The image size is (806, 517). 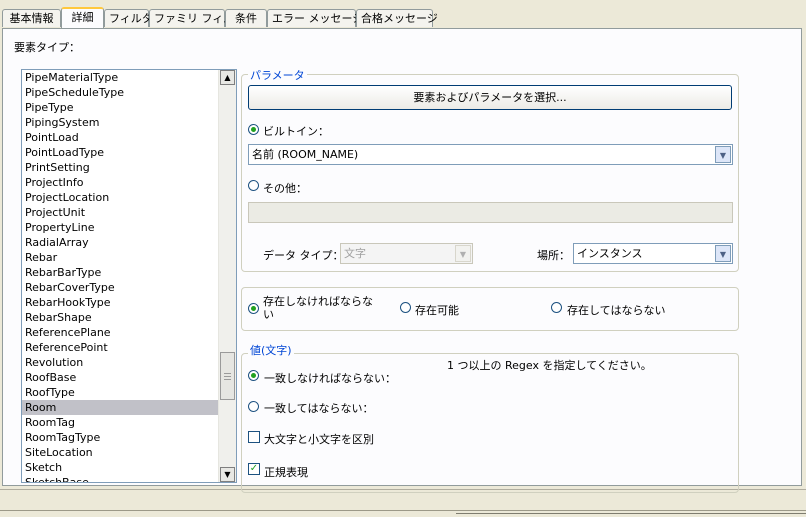 What do you see at coordinates (490, 212) in the screenshot?
I see `other-parameter-field` at bounding box center [490, 212].